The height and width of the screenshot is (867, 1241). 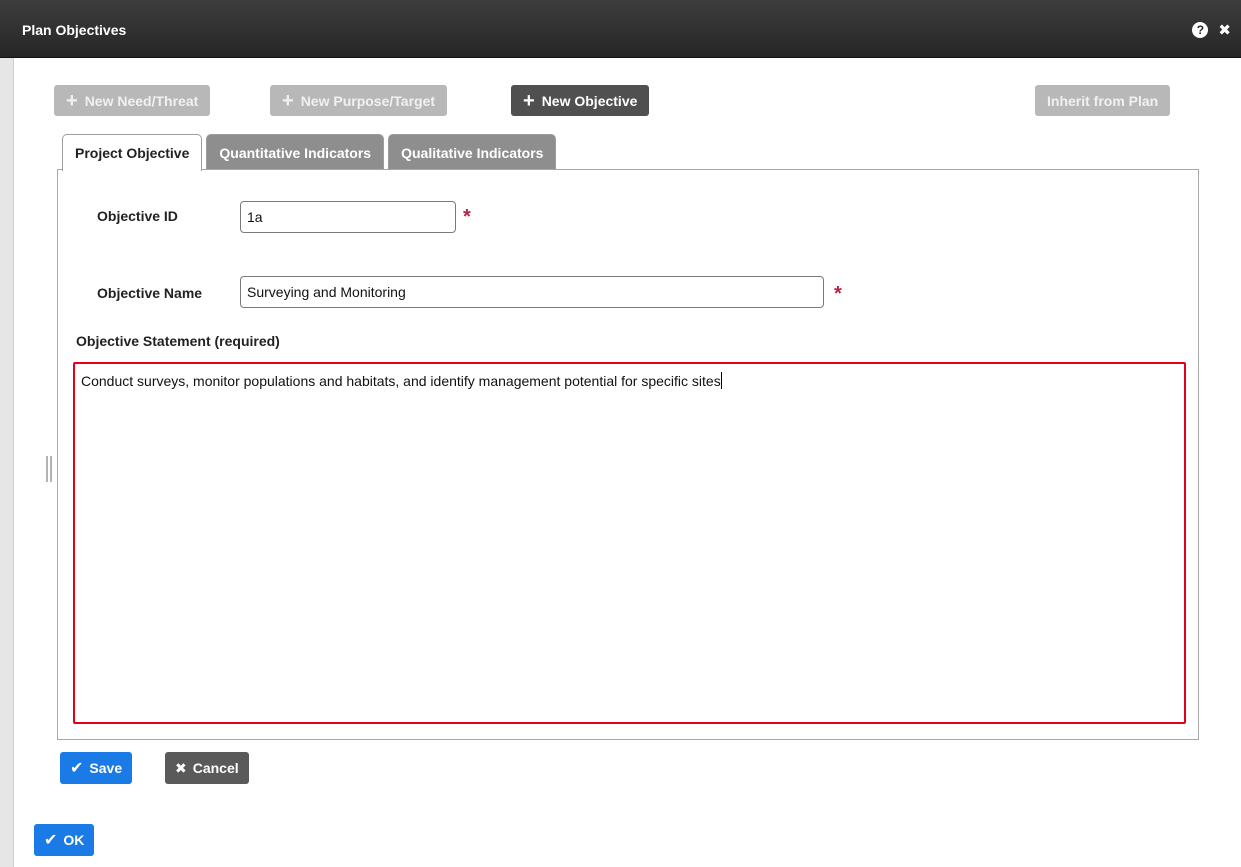 What do you see at coordinates (215, 768) in the screenshot?
I see `cancel-label: Cancel` at bounding box center [215, 768].